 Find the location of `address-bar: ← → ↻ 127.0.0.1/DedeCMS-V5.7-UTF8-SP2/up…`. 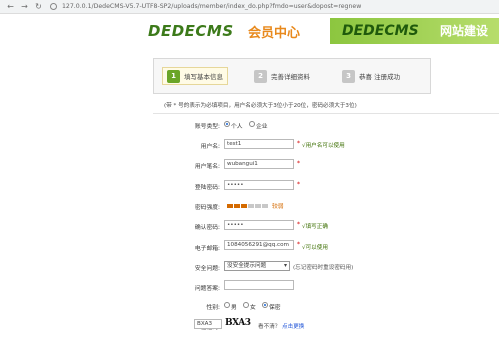

address-bar: ← → ↻ 127.0.0.1/DedeCMS-V5.7-UTF8-SP2/up… is located at coordinates (249, 7).